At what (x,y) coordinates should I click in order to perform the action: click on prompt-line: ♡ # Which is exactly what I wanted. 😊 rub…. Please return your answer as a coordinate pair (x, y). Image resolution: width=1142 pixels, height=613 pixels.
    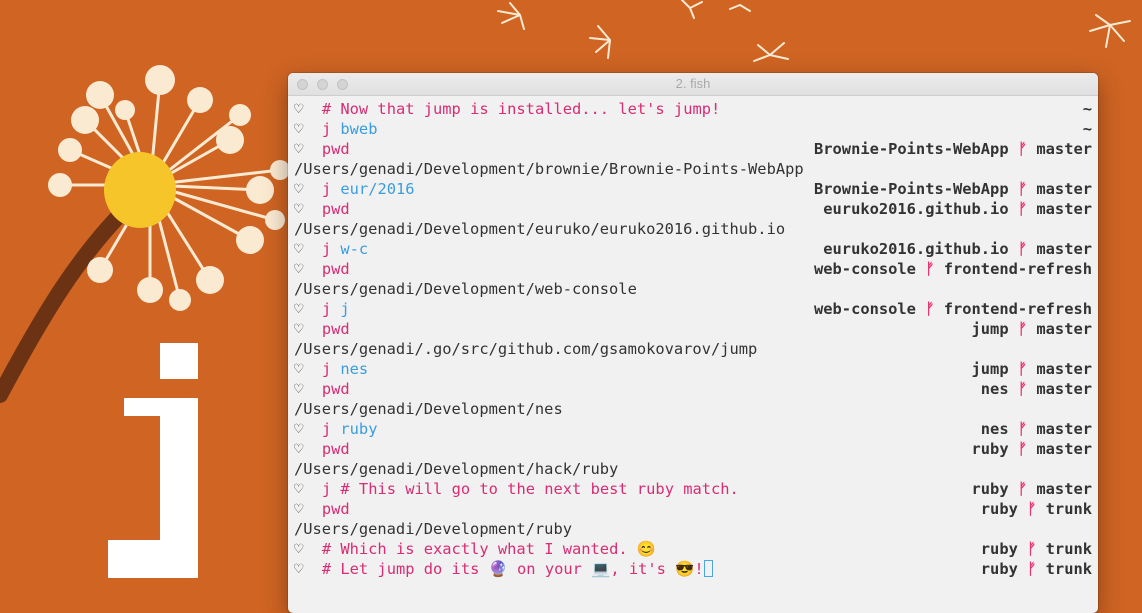
    Looking at the image, I should click on (693, 549).